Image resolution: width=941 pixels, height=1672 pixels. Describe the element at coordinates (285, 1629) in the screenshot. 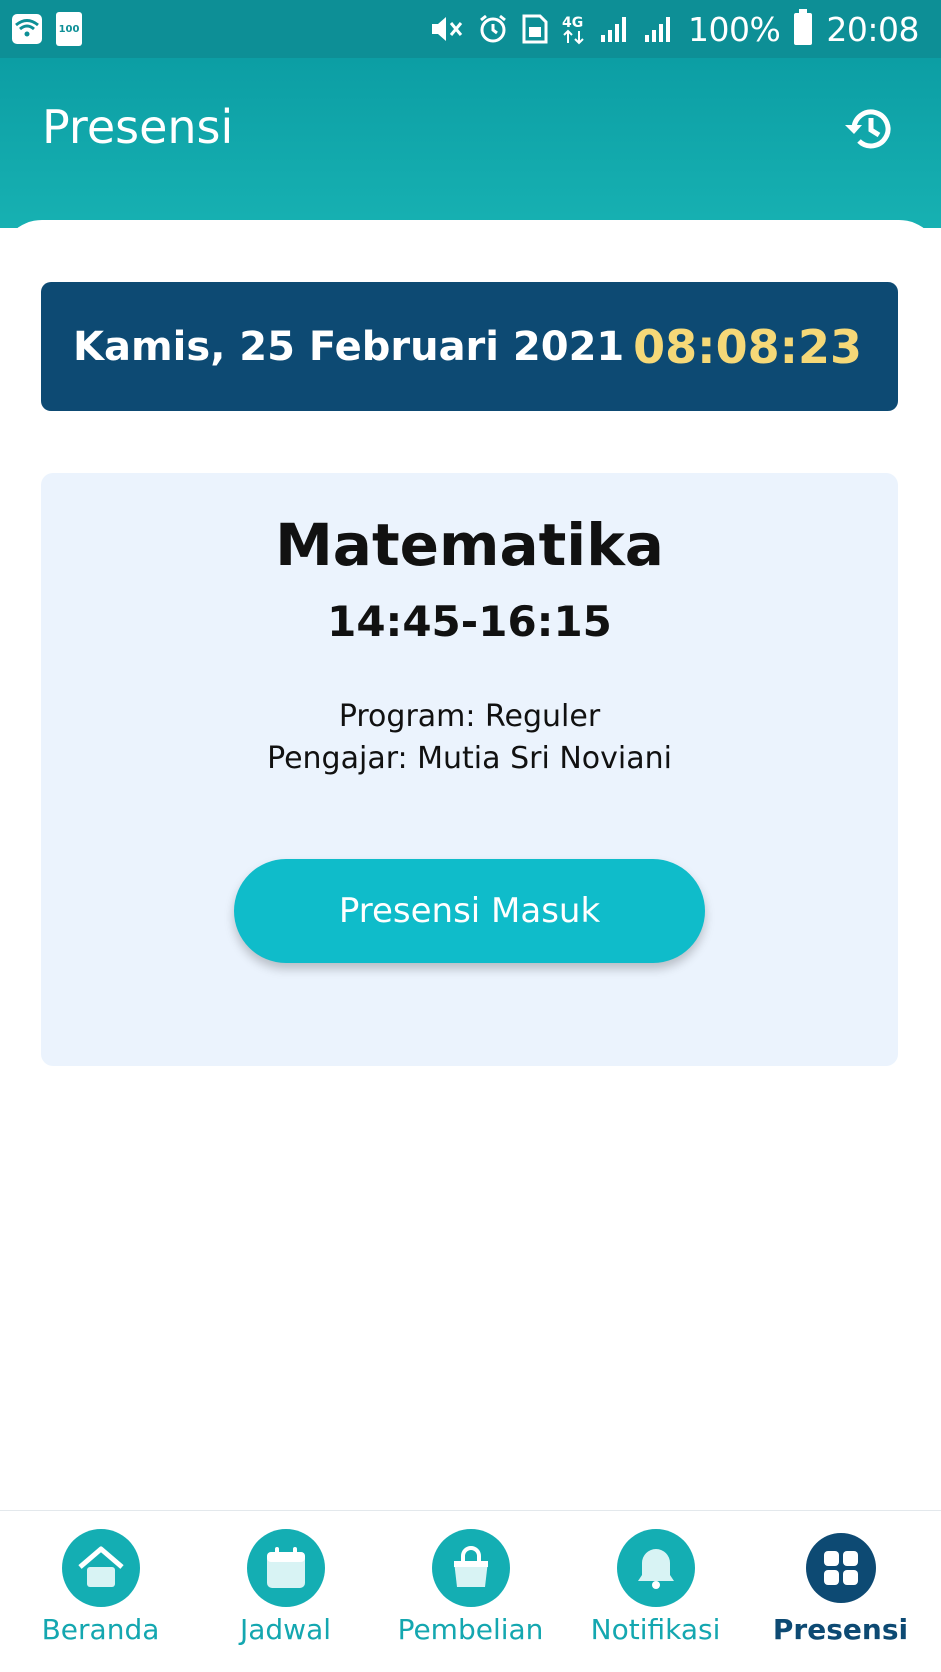

I see `nav-label-jadwal: Jadwal` at that location.